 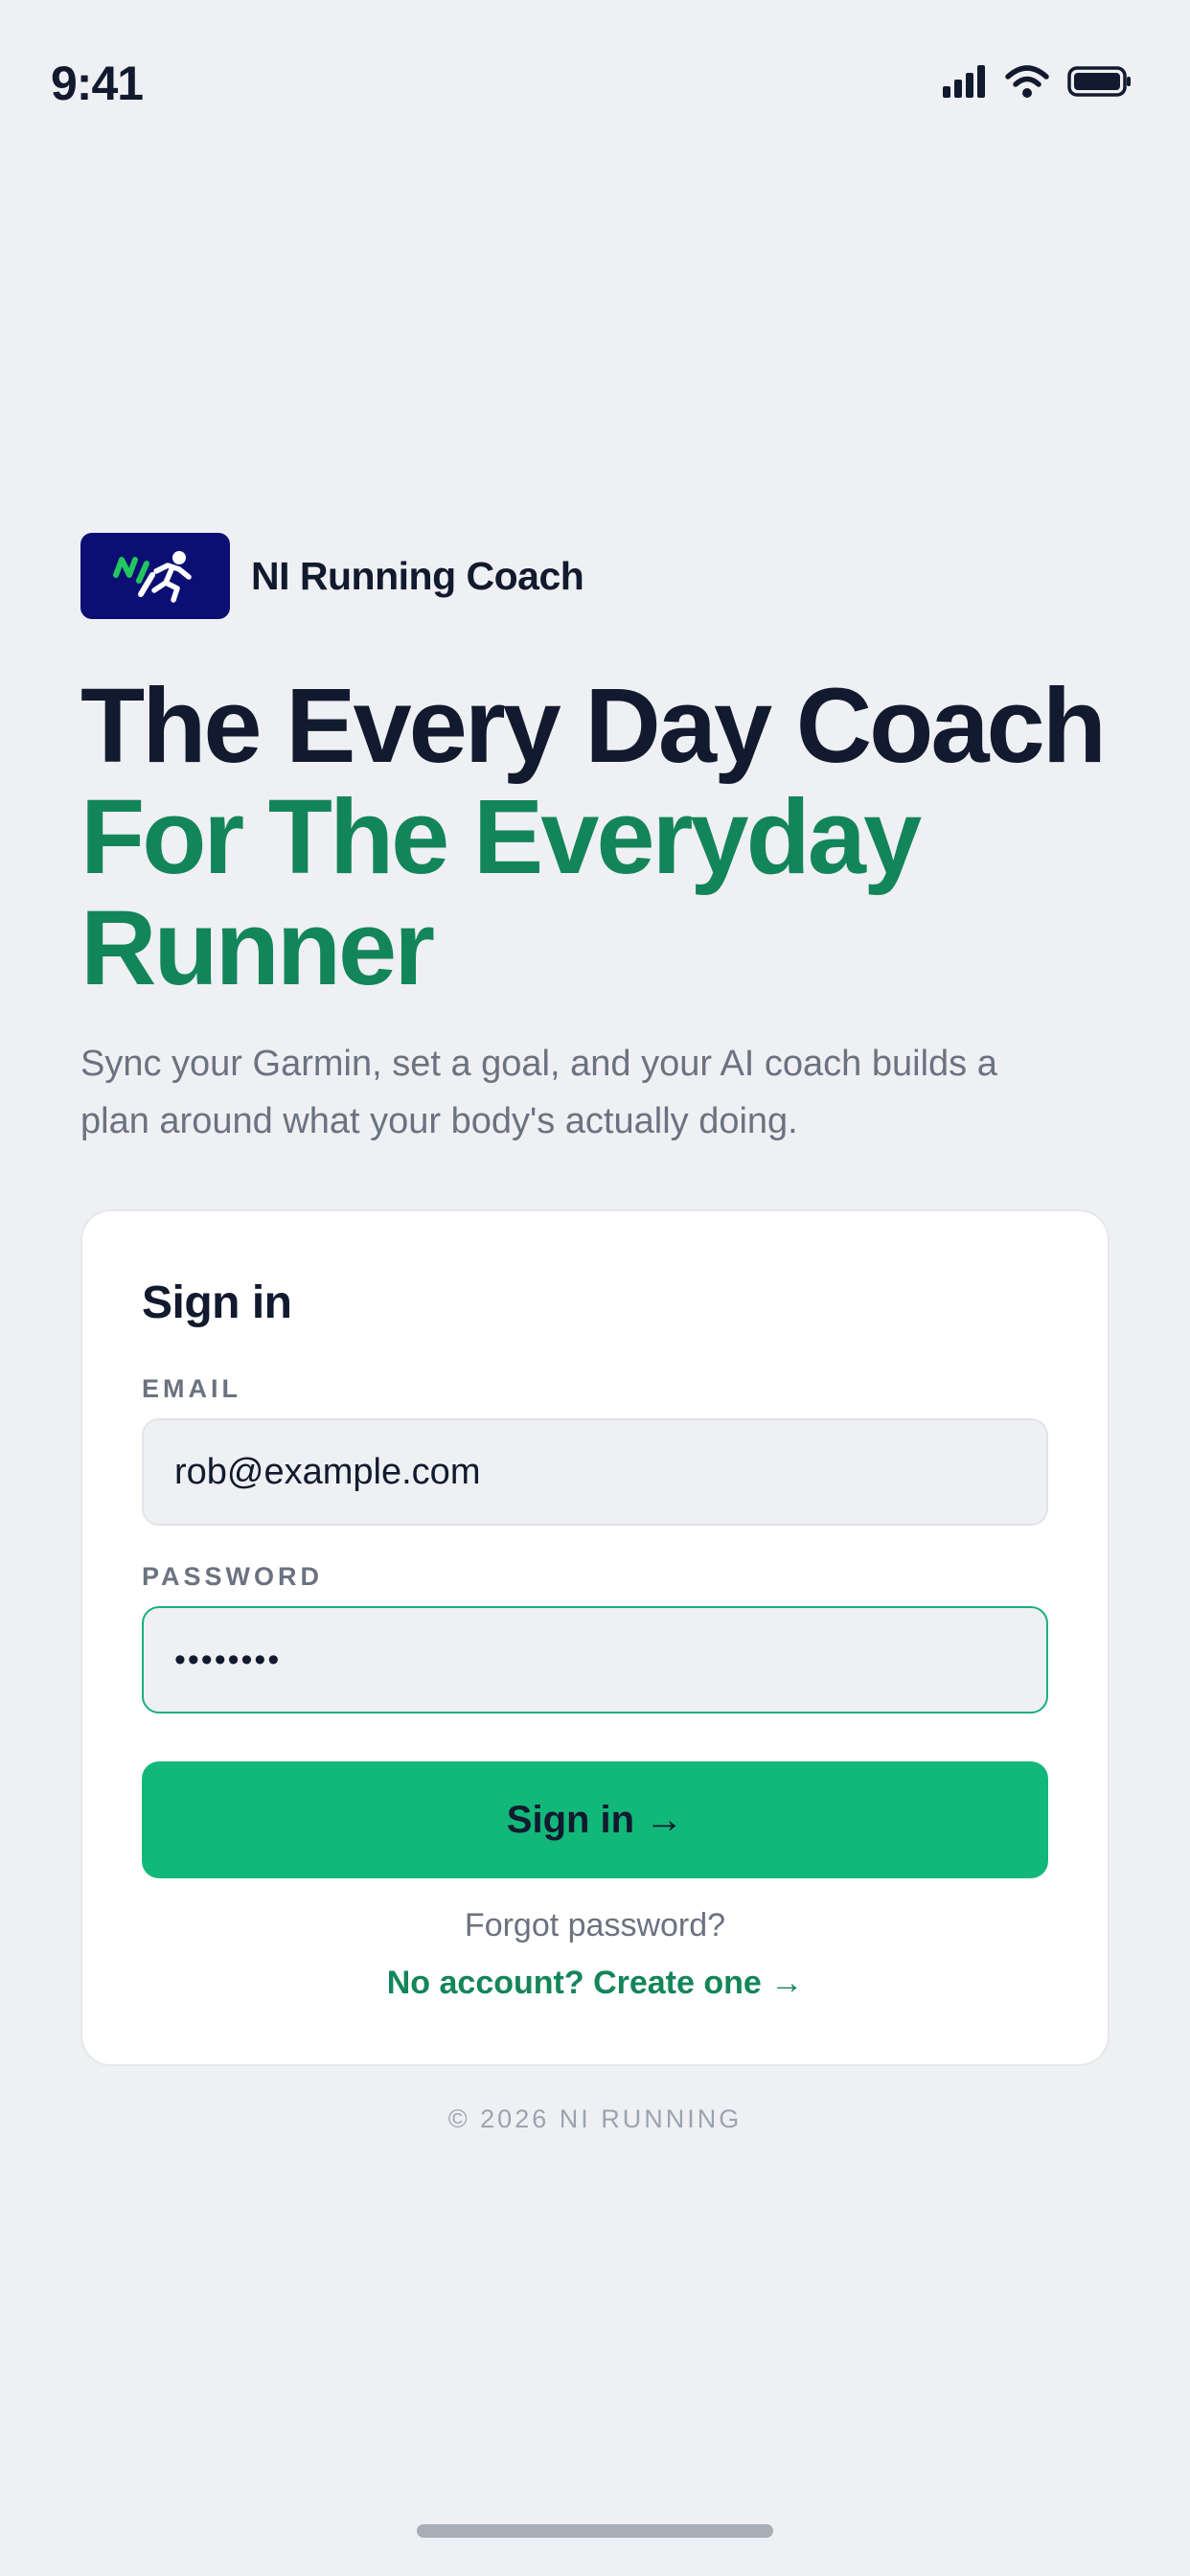 I want to click on hero-line-1: The Every Day Coach, so click(x=593, y=726).